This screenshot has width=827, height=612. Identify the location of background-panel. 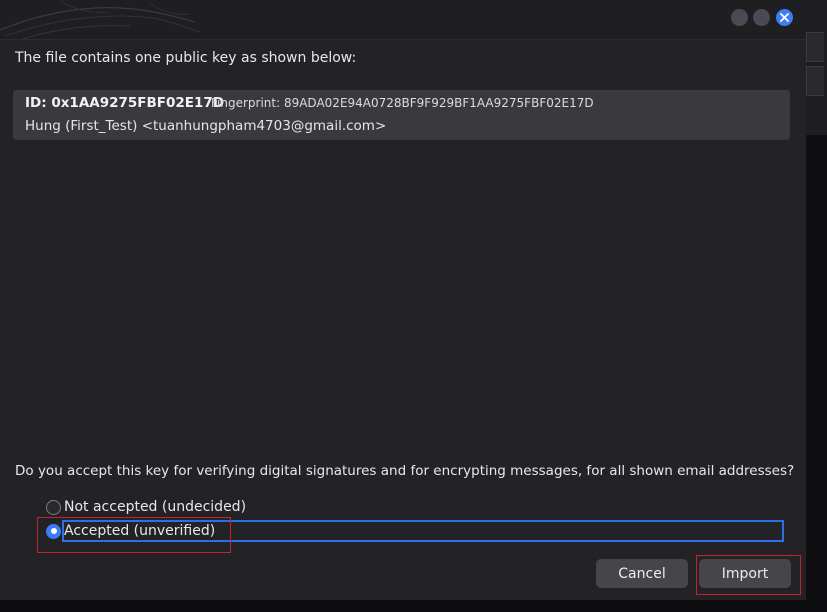
(816, 373).